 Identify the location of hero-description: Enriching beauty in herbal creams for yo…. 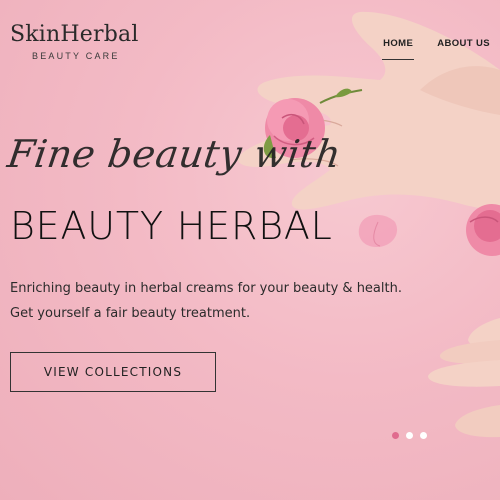
(230, 301).